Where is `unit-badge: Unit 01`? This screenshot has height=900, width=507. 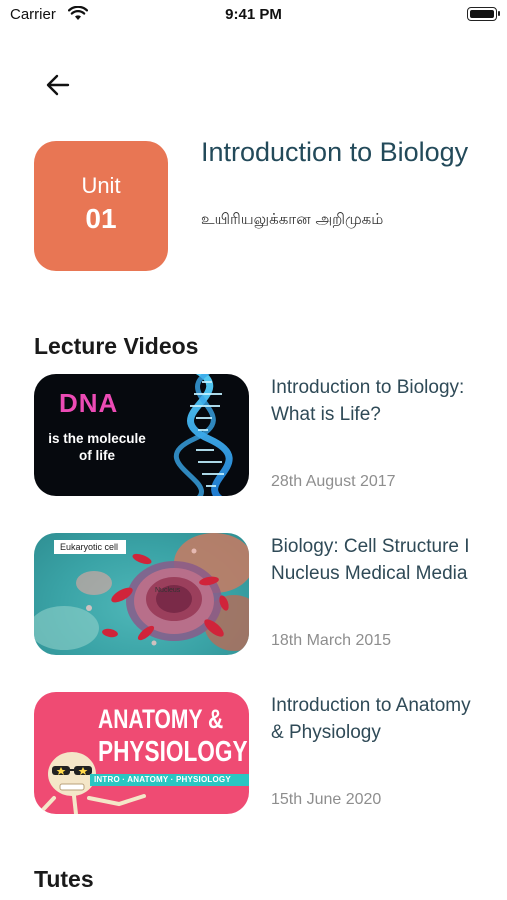 unit-badge: Unit 01 is located at coordinates (101, 206).